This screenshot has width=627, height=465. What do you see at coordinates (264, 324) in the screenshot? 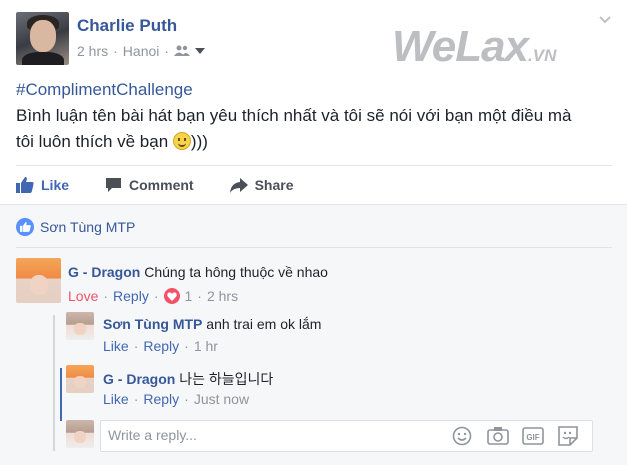
I see `reply-text: anh trai em ok lắm` at bounding box center [264, 324].